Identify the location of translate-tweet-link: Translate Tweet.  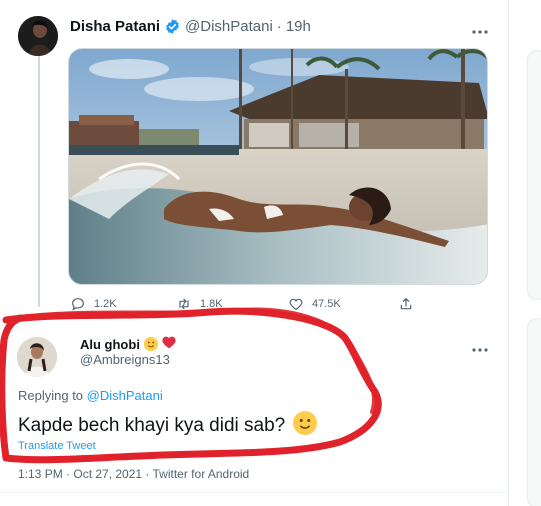
(57, 446).